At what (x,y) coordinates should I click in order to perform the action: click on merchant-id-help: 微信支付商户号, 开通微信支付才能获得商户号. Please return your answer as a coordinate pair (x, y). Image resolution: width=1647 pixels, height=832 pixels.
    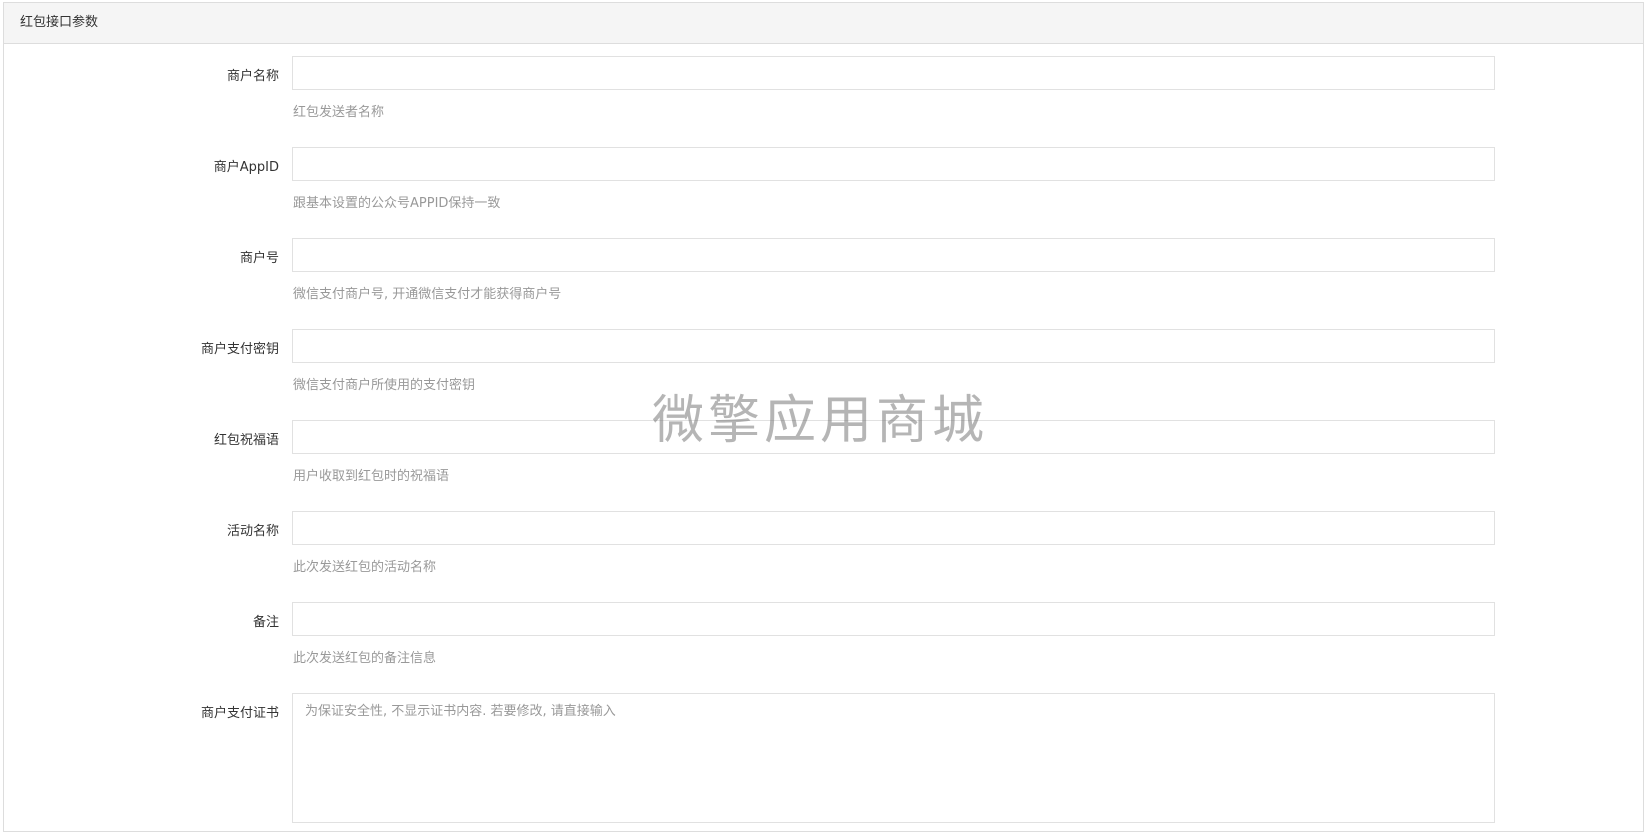
    Looking at the image, I should click on (427, 294).